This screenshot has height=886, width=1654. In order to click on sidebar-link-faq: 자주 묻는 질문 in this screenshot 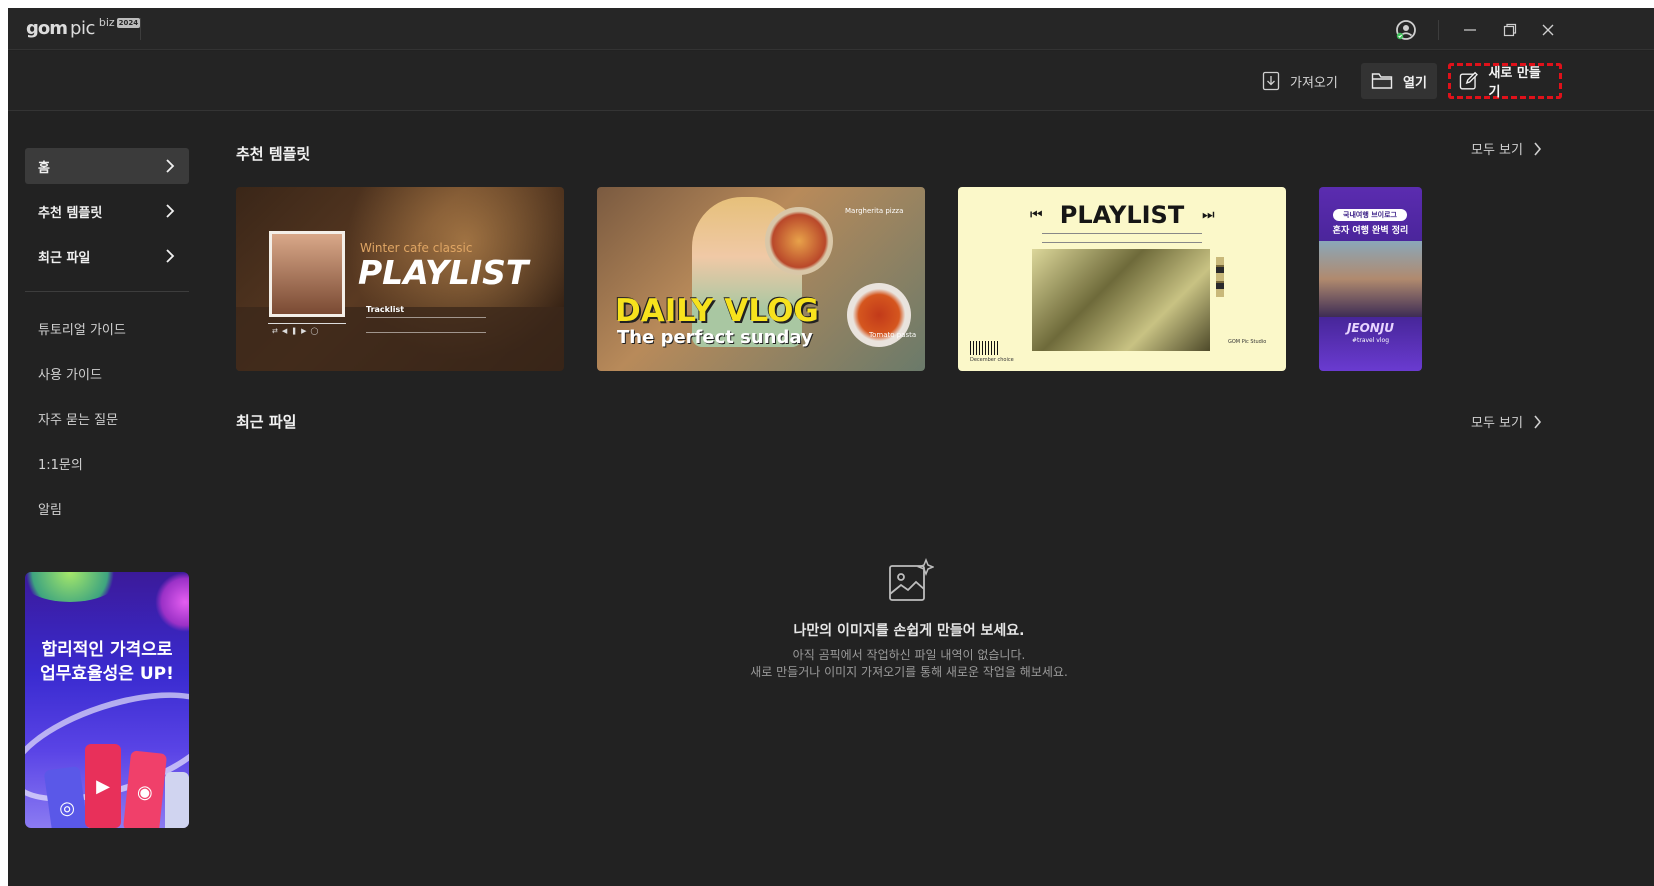, I will do `click(78, 418)`.